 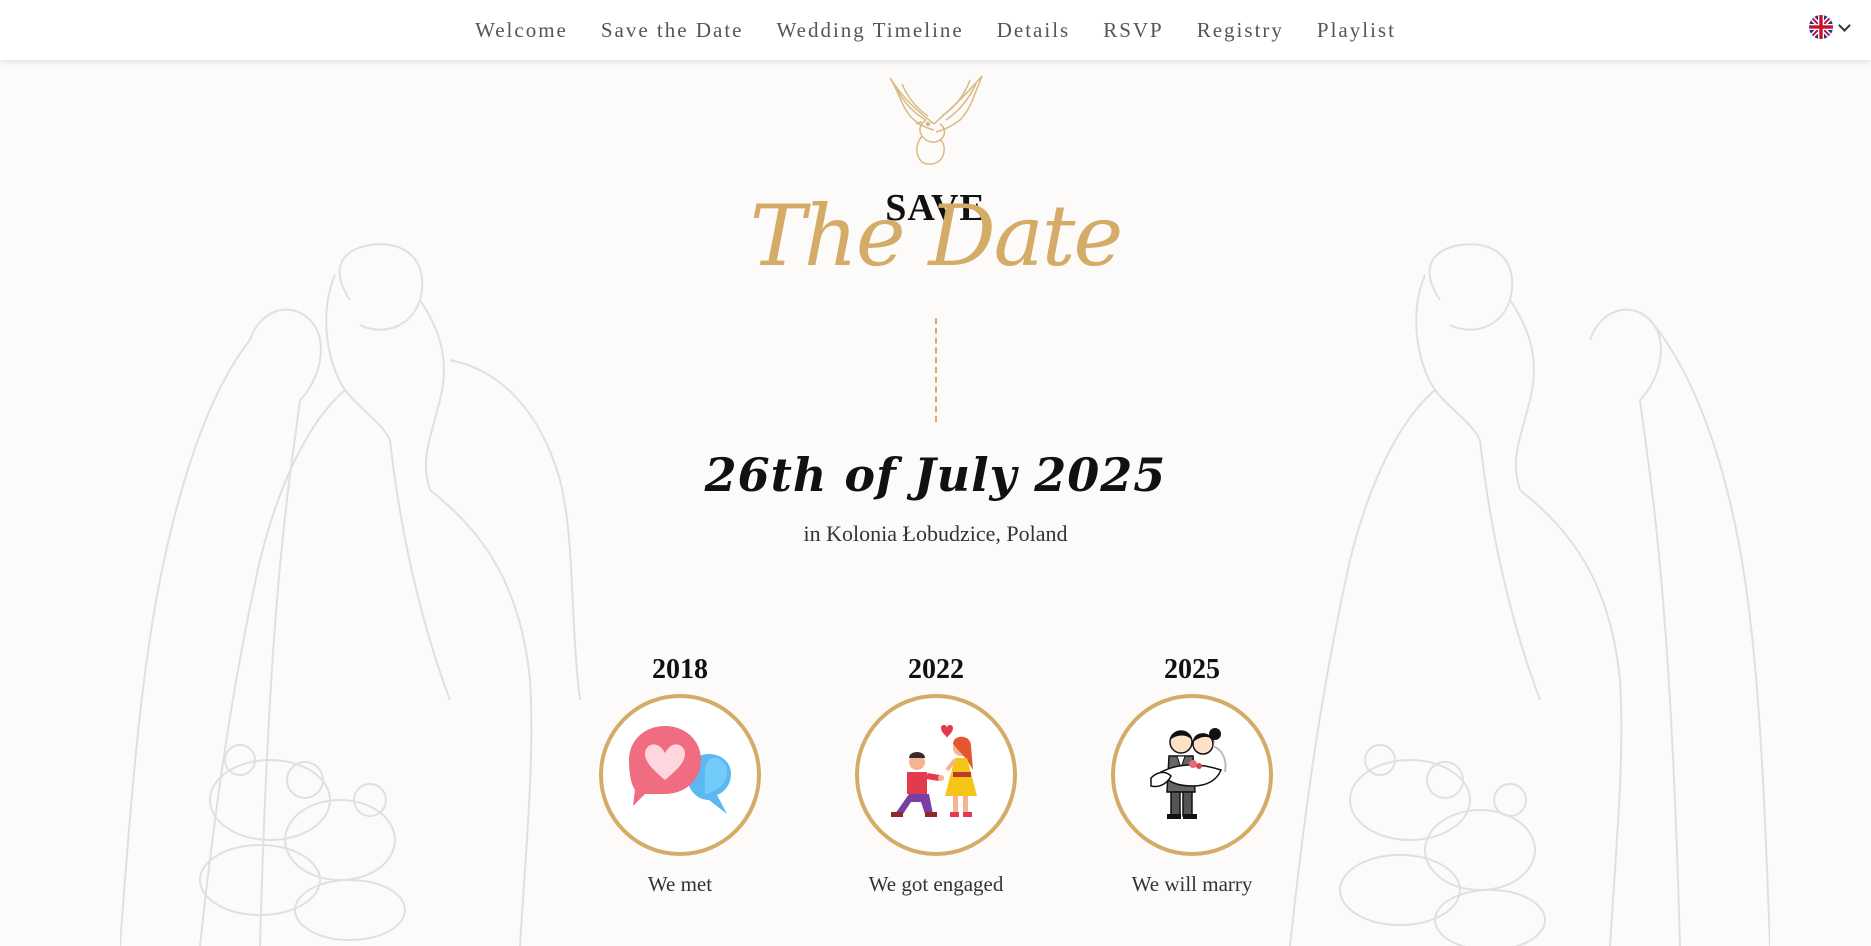 What do you see at coordinates (521, 30) in the screenshot?
I see `nav-welcome: Welcome` at bounding box center [521, 30].